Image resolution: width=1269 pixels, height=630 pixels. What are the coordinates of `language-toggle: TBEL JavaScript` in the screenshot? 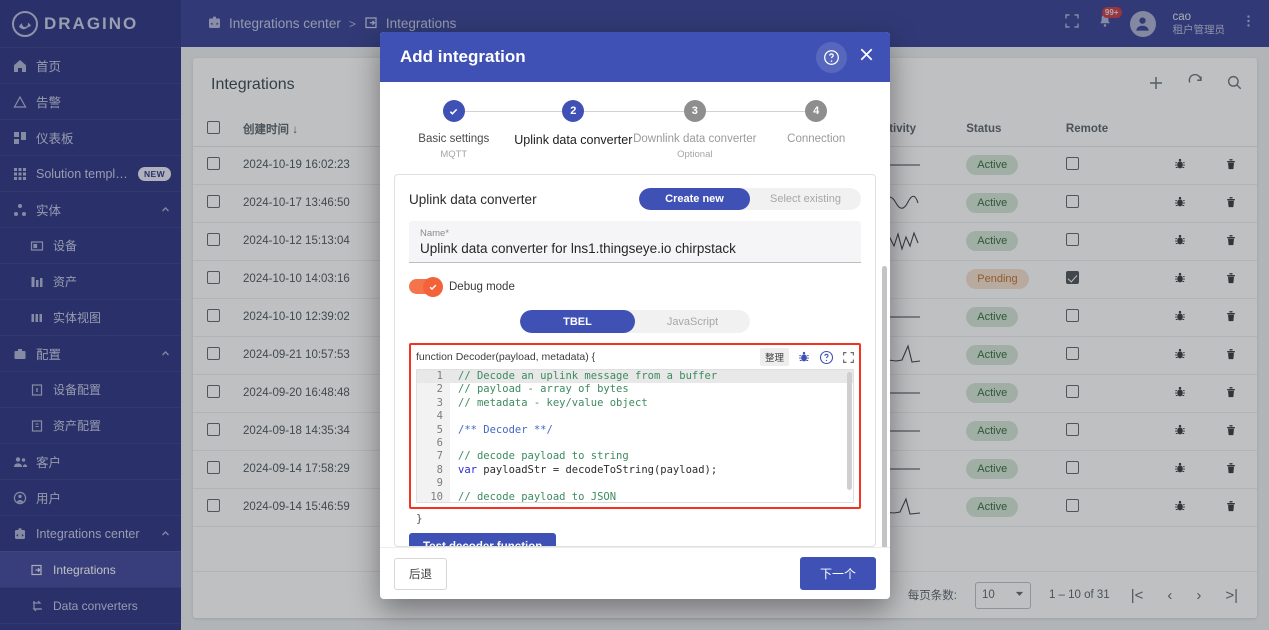 It's located at (635, 321).